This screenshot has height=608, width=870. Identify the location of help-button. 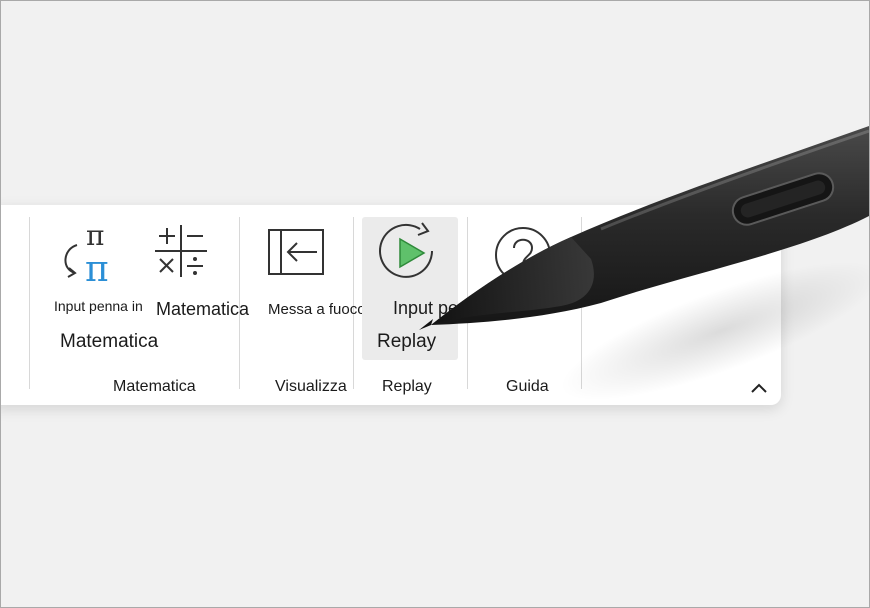
(526, 274).